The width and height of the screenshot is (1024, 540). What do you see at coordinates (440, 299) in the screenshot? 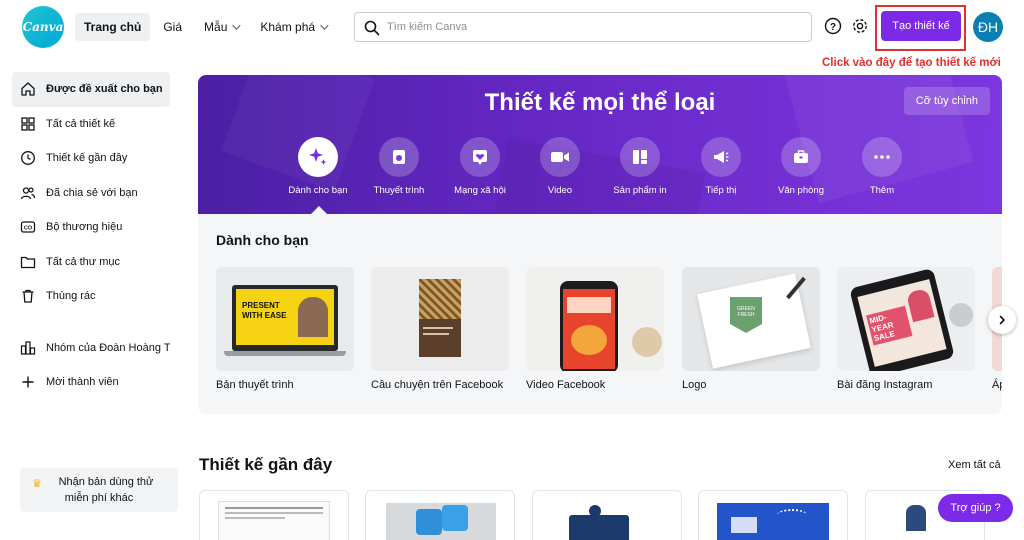
I see `story-image` at bounding box center [440, 299].